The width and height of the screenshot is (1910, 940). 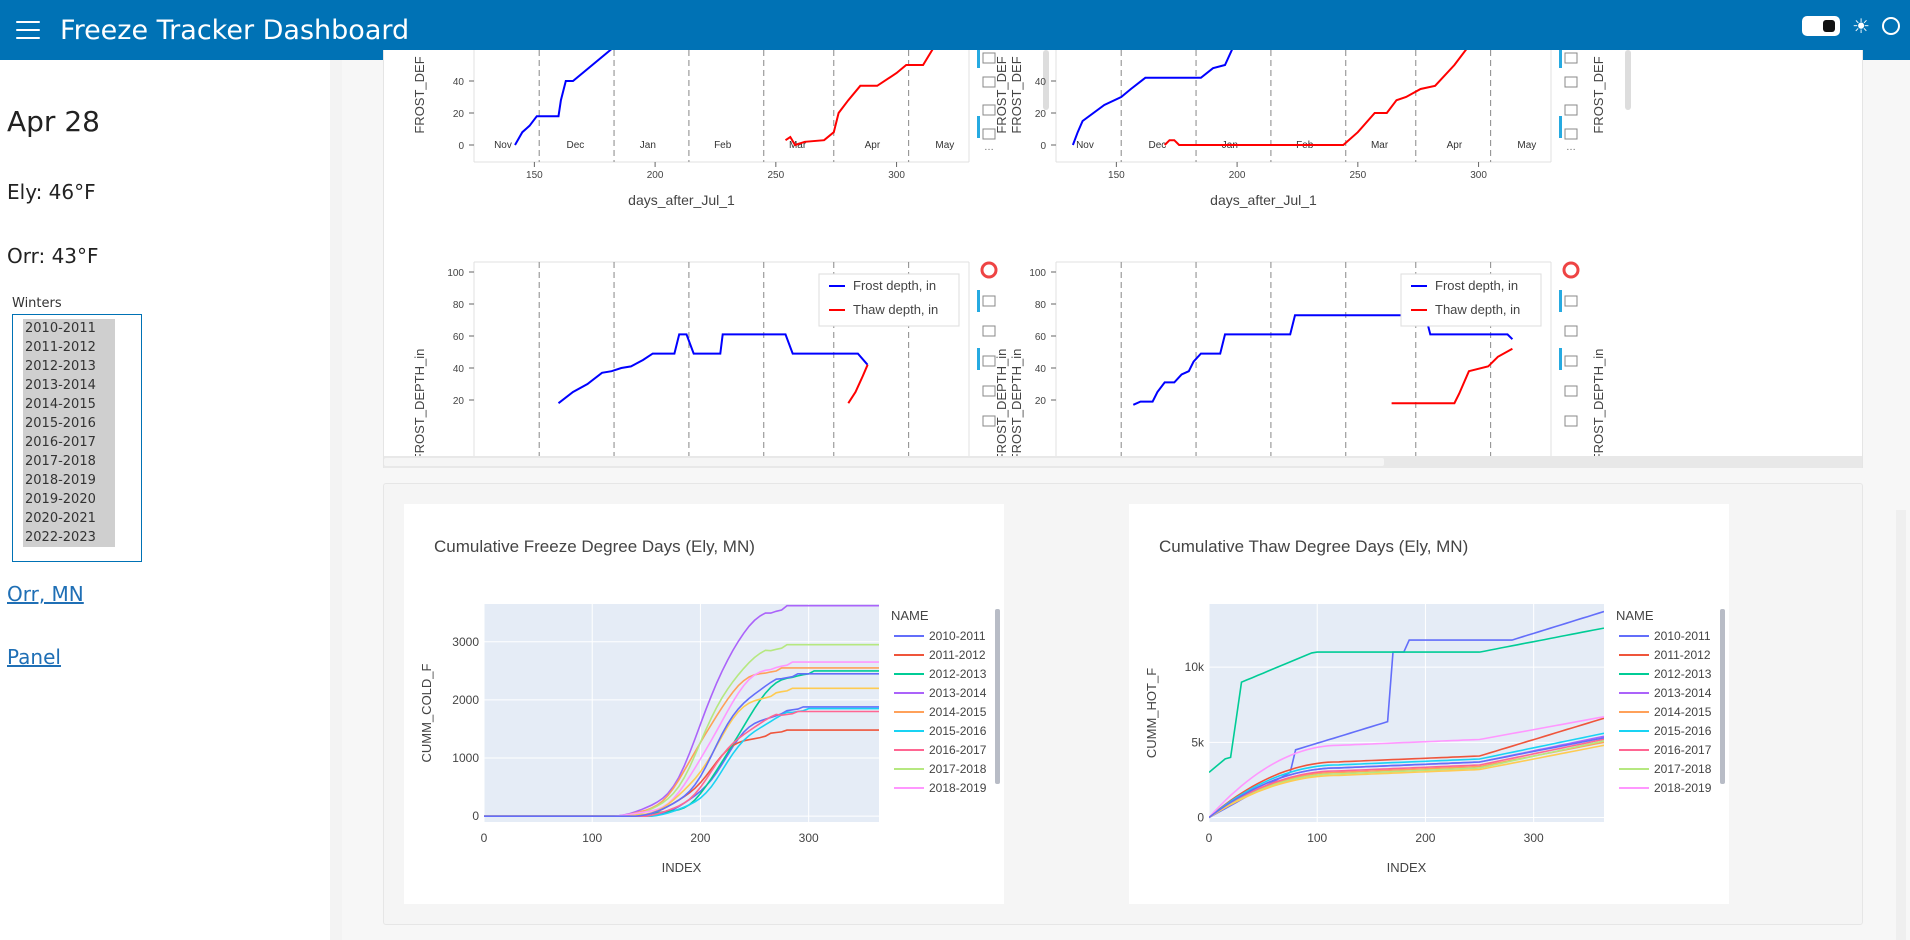 What do you see at coordinates (69, 518) in the screenshot?
I see `winter-option: 2020-2021` at bounding box center [69, 518].